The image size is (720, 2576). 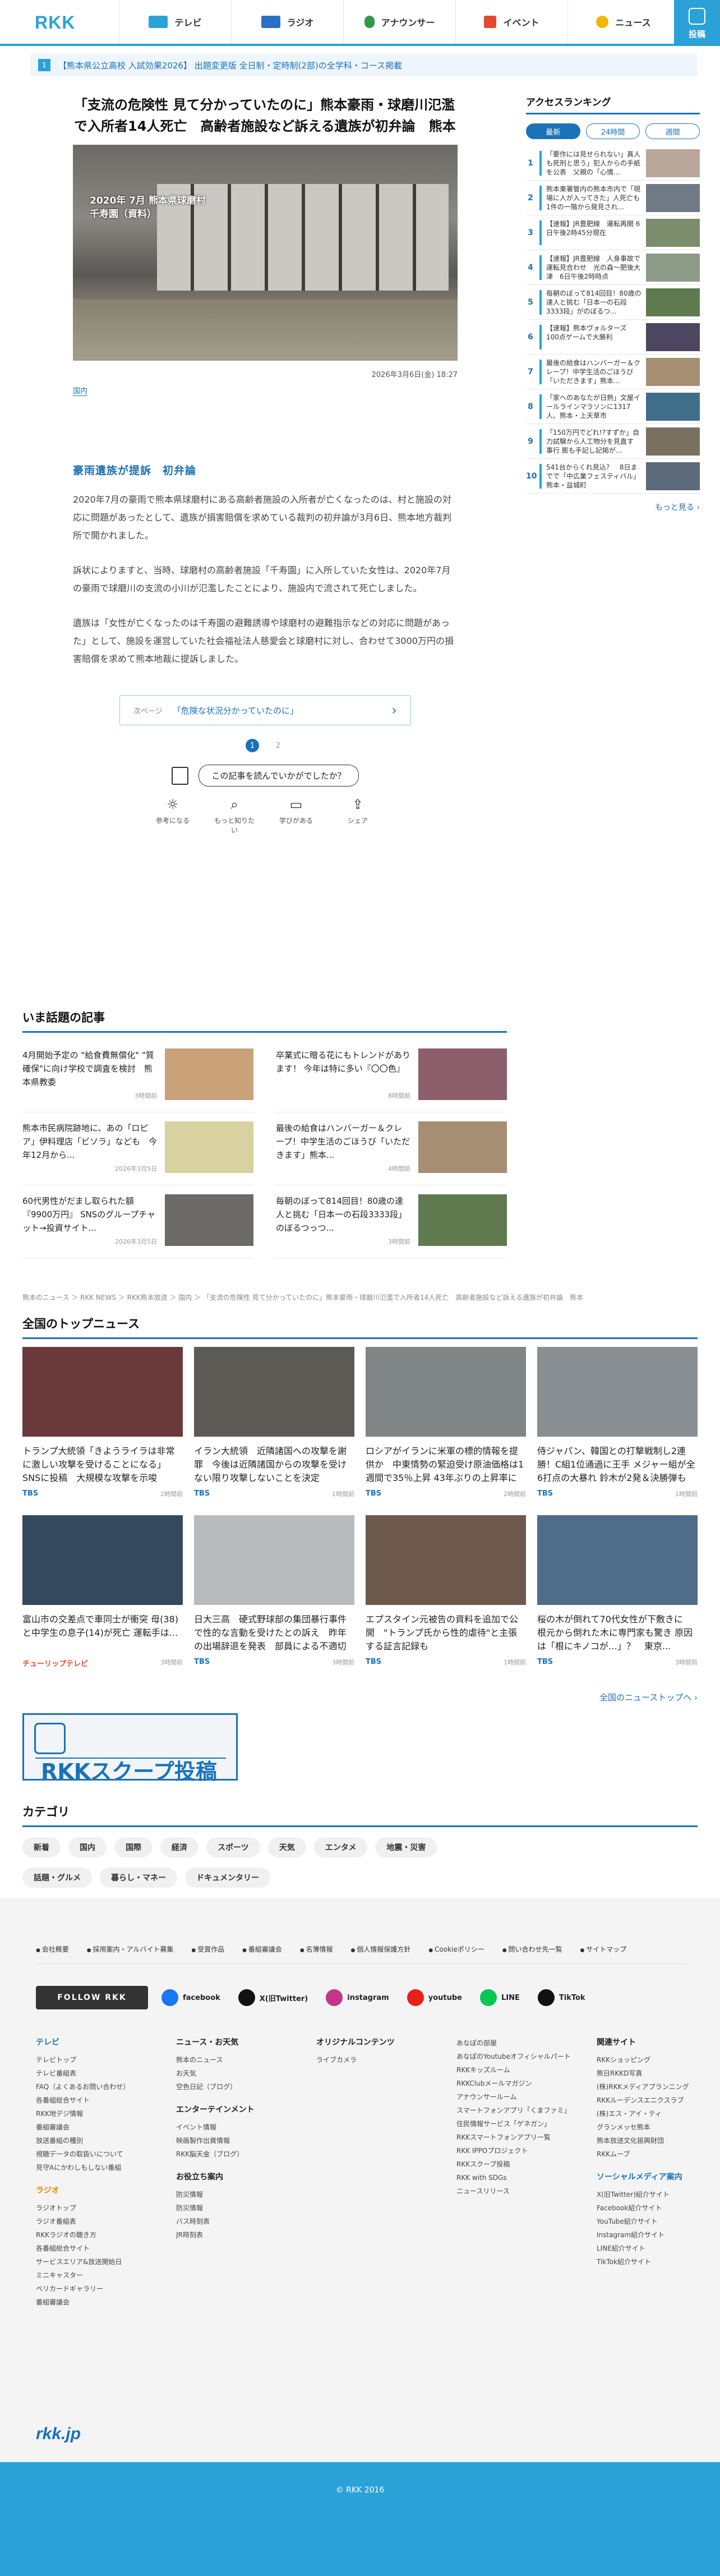 I want to click on footer-link: アナウンサールーム, so click(x=513, y=2097).